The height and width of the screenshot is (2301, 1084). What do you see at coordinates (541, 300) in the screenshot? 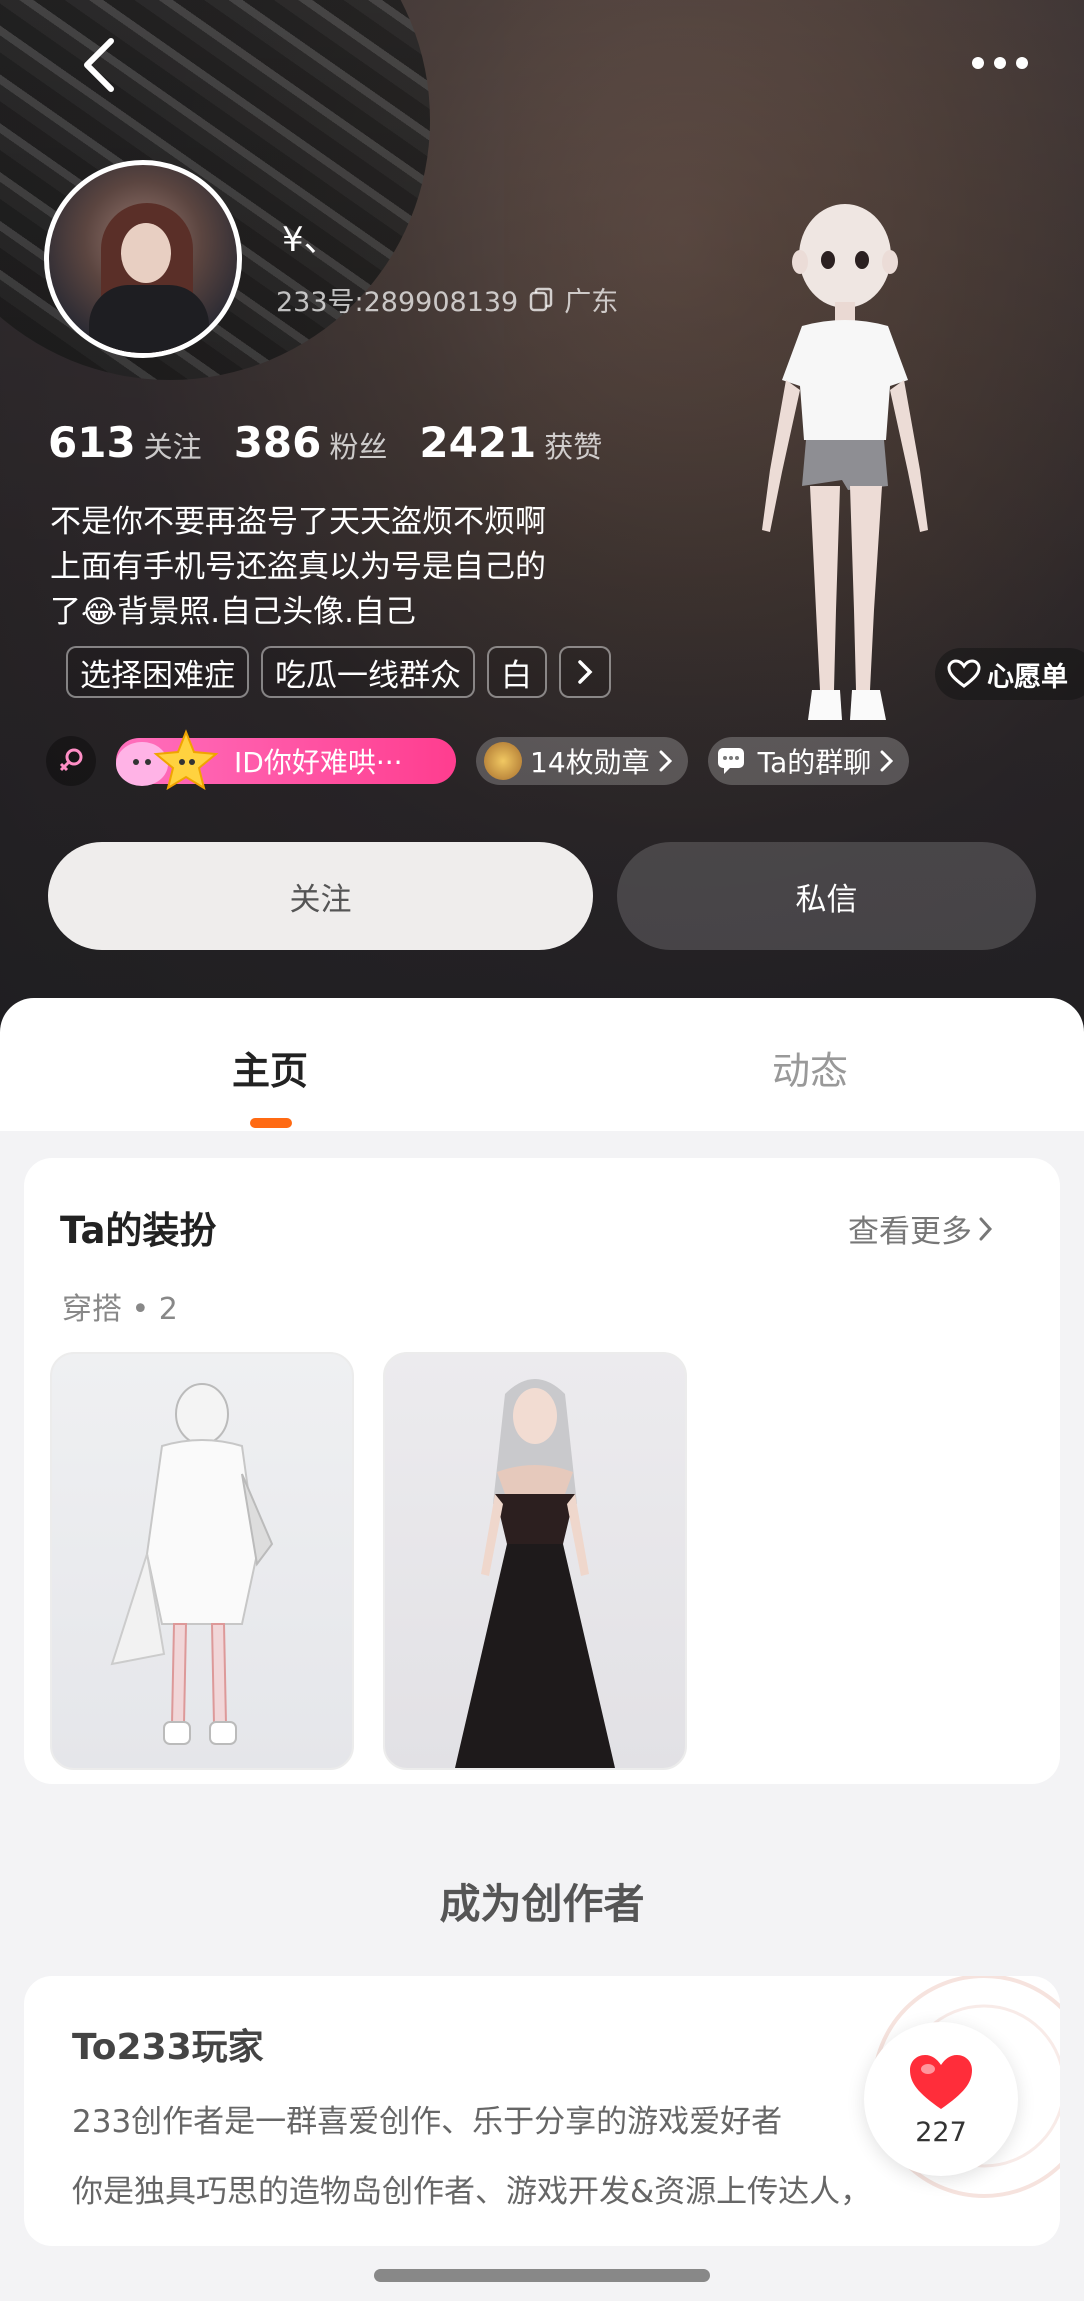
I see `copy-icon` at bounding box center [541, 300].